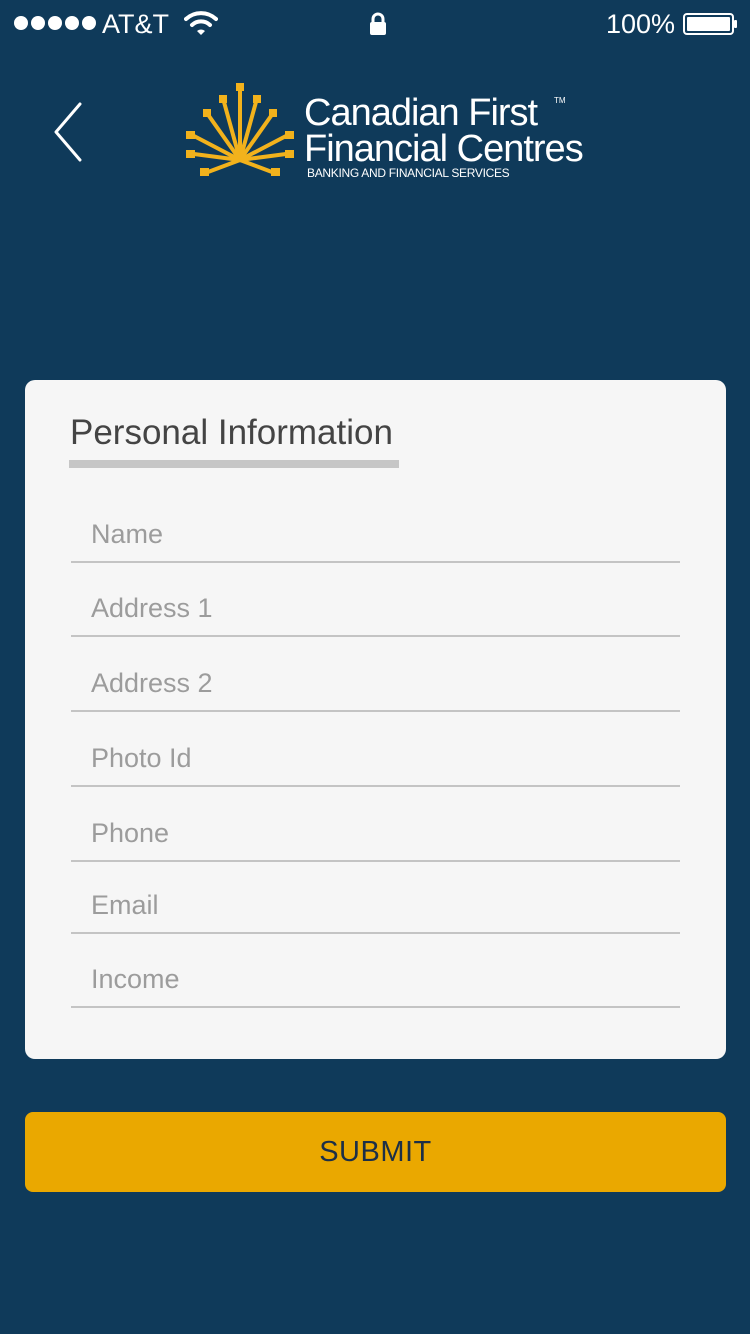  I want to click on title-underline, so click(234, 464).